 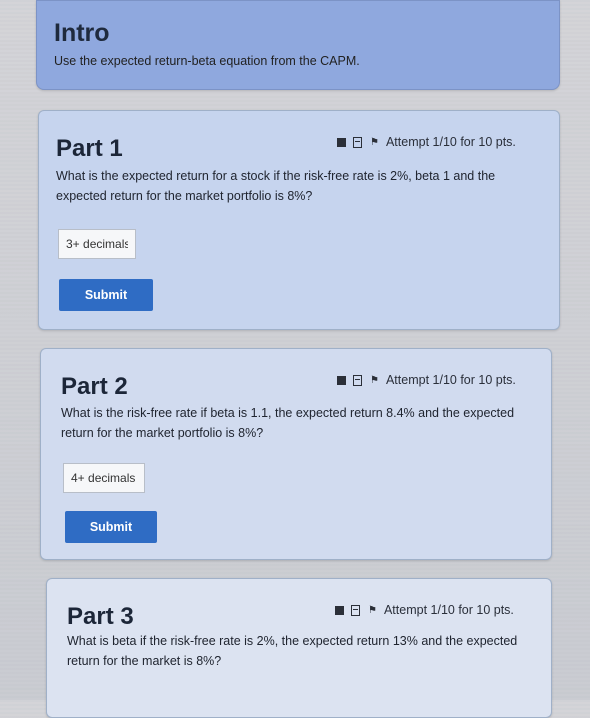 What do you see at coordinates (111, 527) in the screenshot?
I see `part-2-submit-button: Submit` at bounding box center [111, 527].